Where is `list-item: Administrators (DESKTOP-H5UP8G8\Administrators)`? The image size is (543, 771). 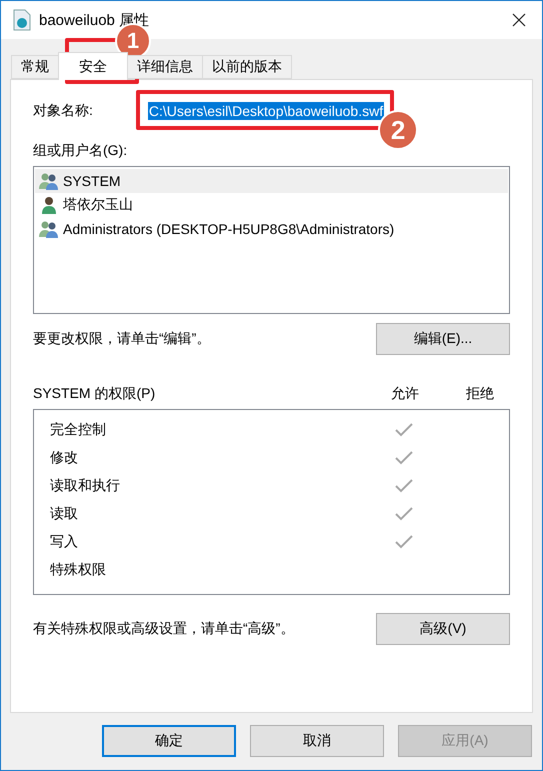
list-item: Administrators (DESKTOP-H5UP8G8\Administrators) is located at coordinates (271, 229).